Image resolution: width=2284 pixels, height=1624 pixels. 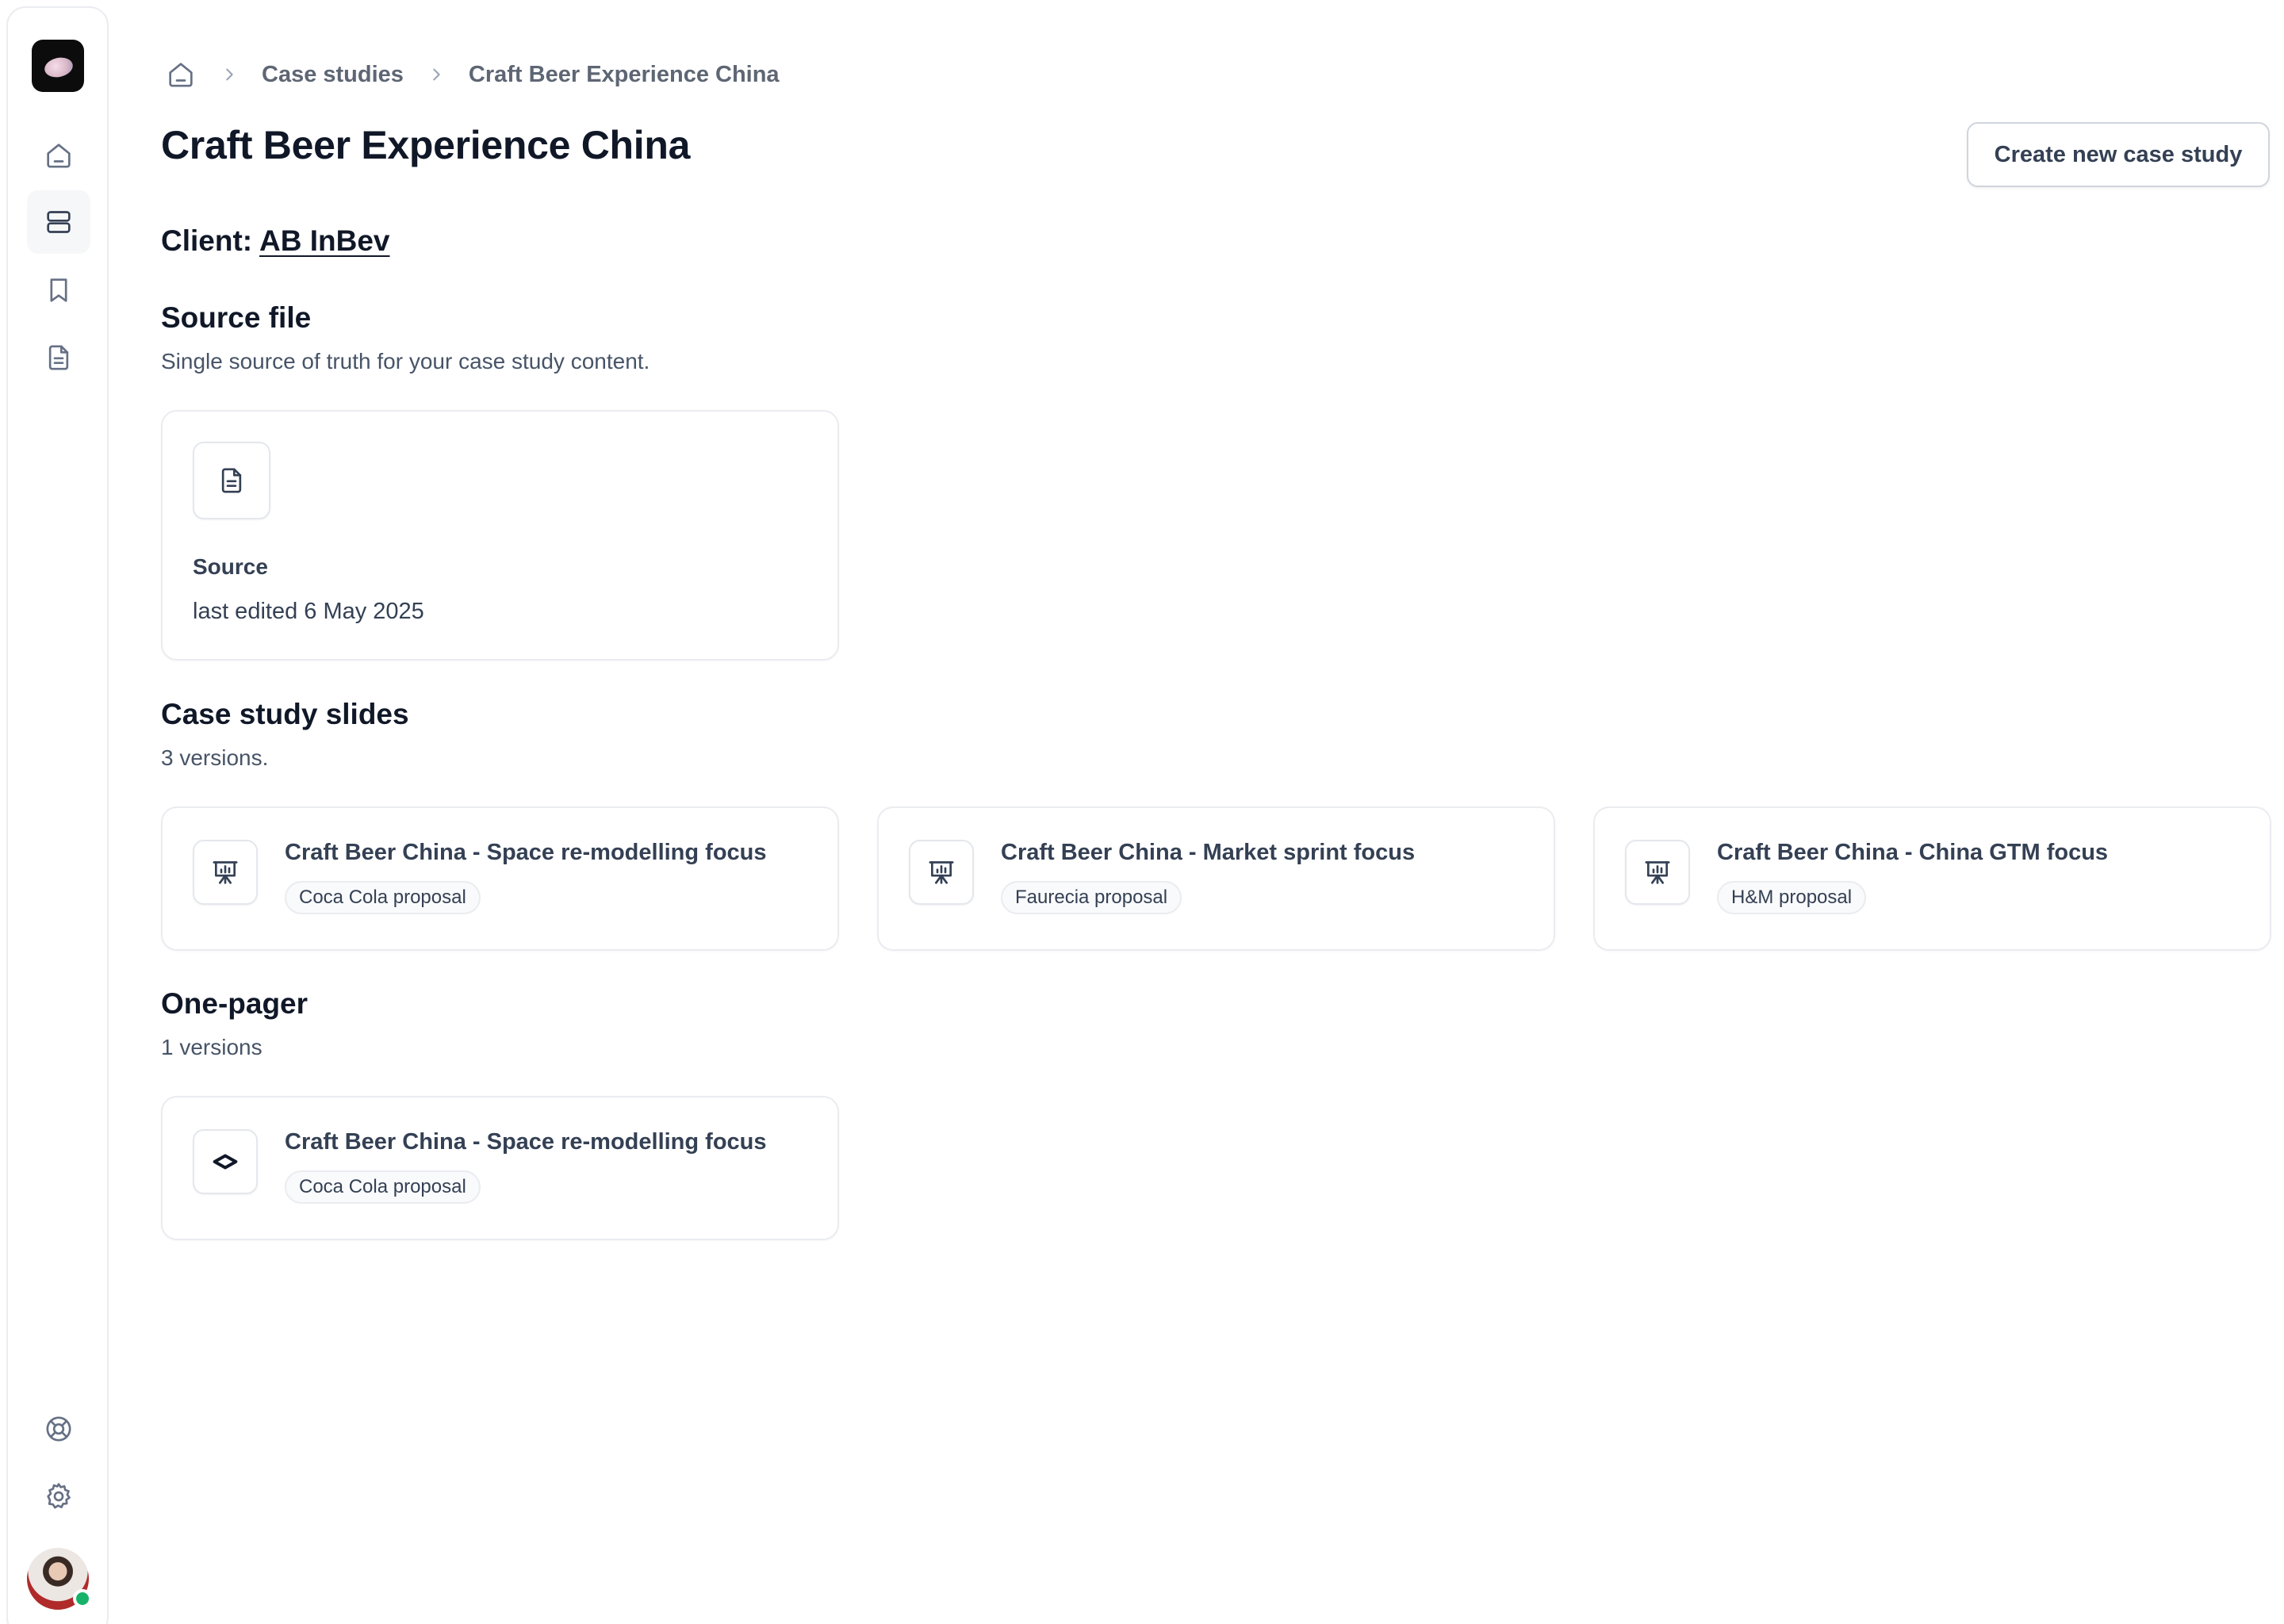 I want to click on client-line: Client: AB InBev, so click(x=275, y=241).